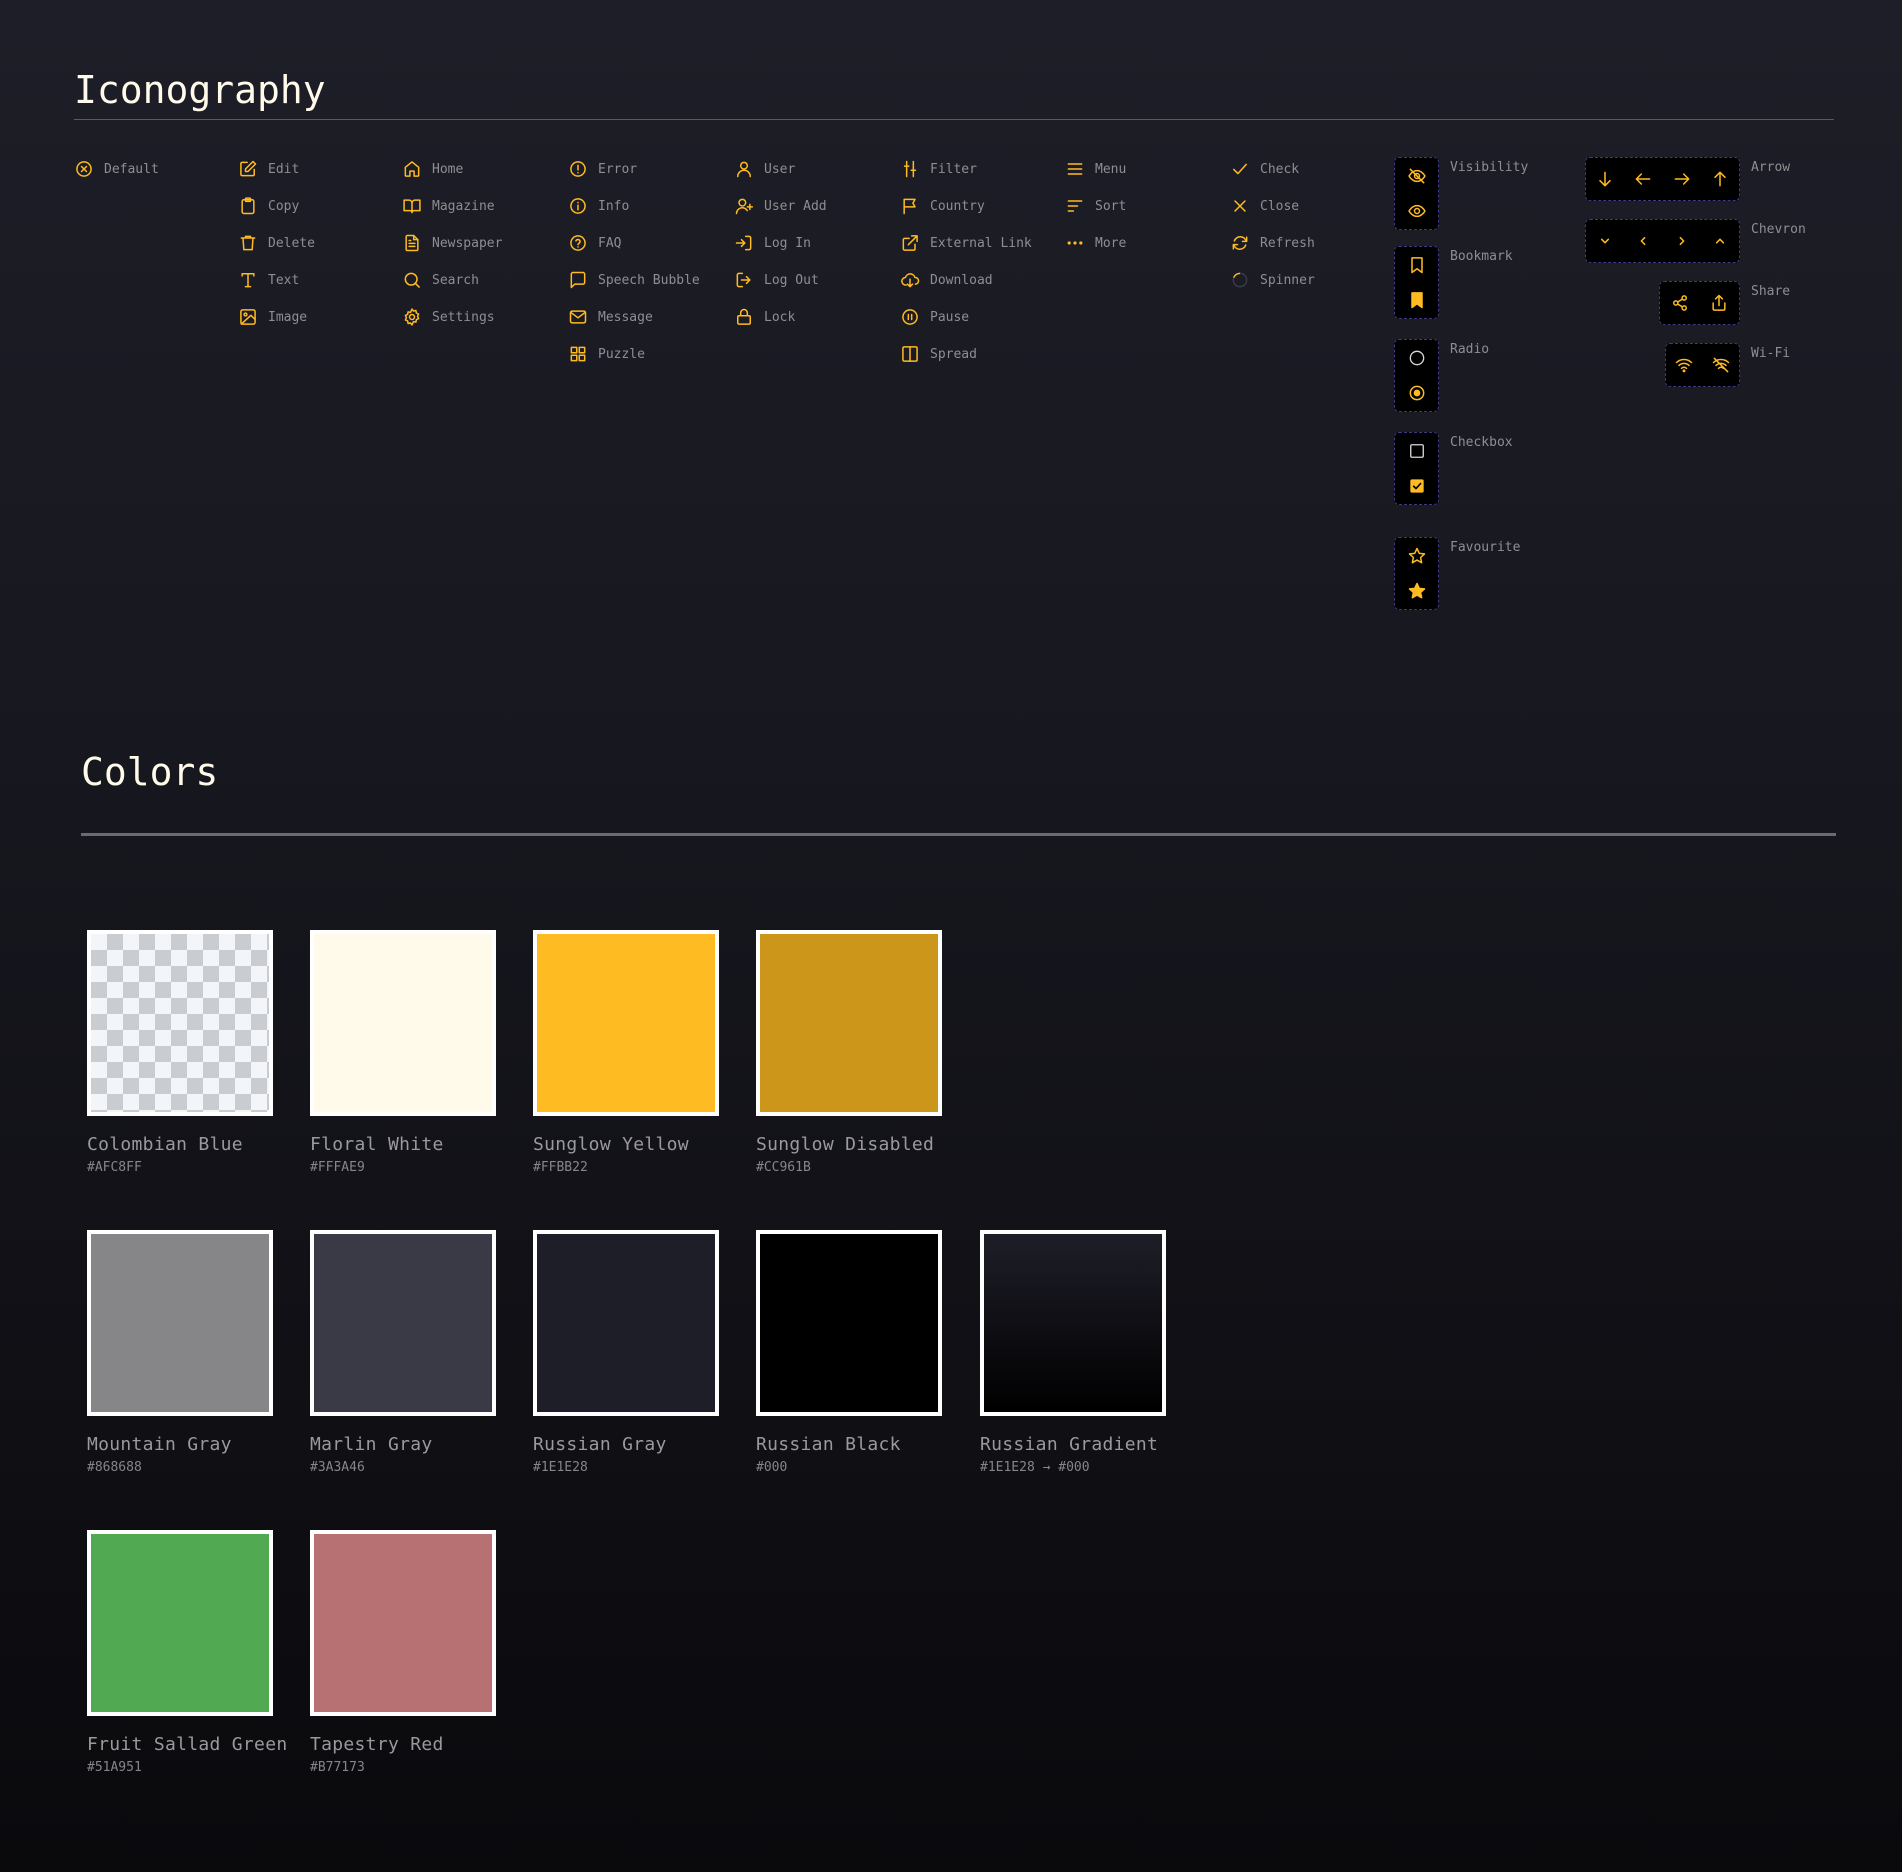 The image size is (1902, 1872). What do you see at coordinates (1035, 1467) in the screenshot?
I see `color-hex: #1E1E28 → #000` at bounding box center [1035, 1467].